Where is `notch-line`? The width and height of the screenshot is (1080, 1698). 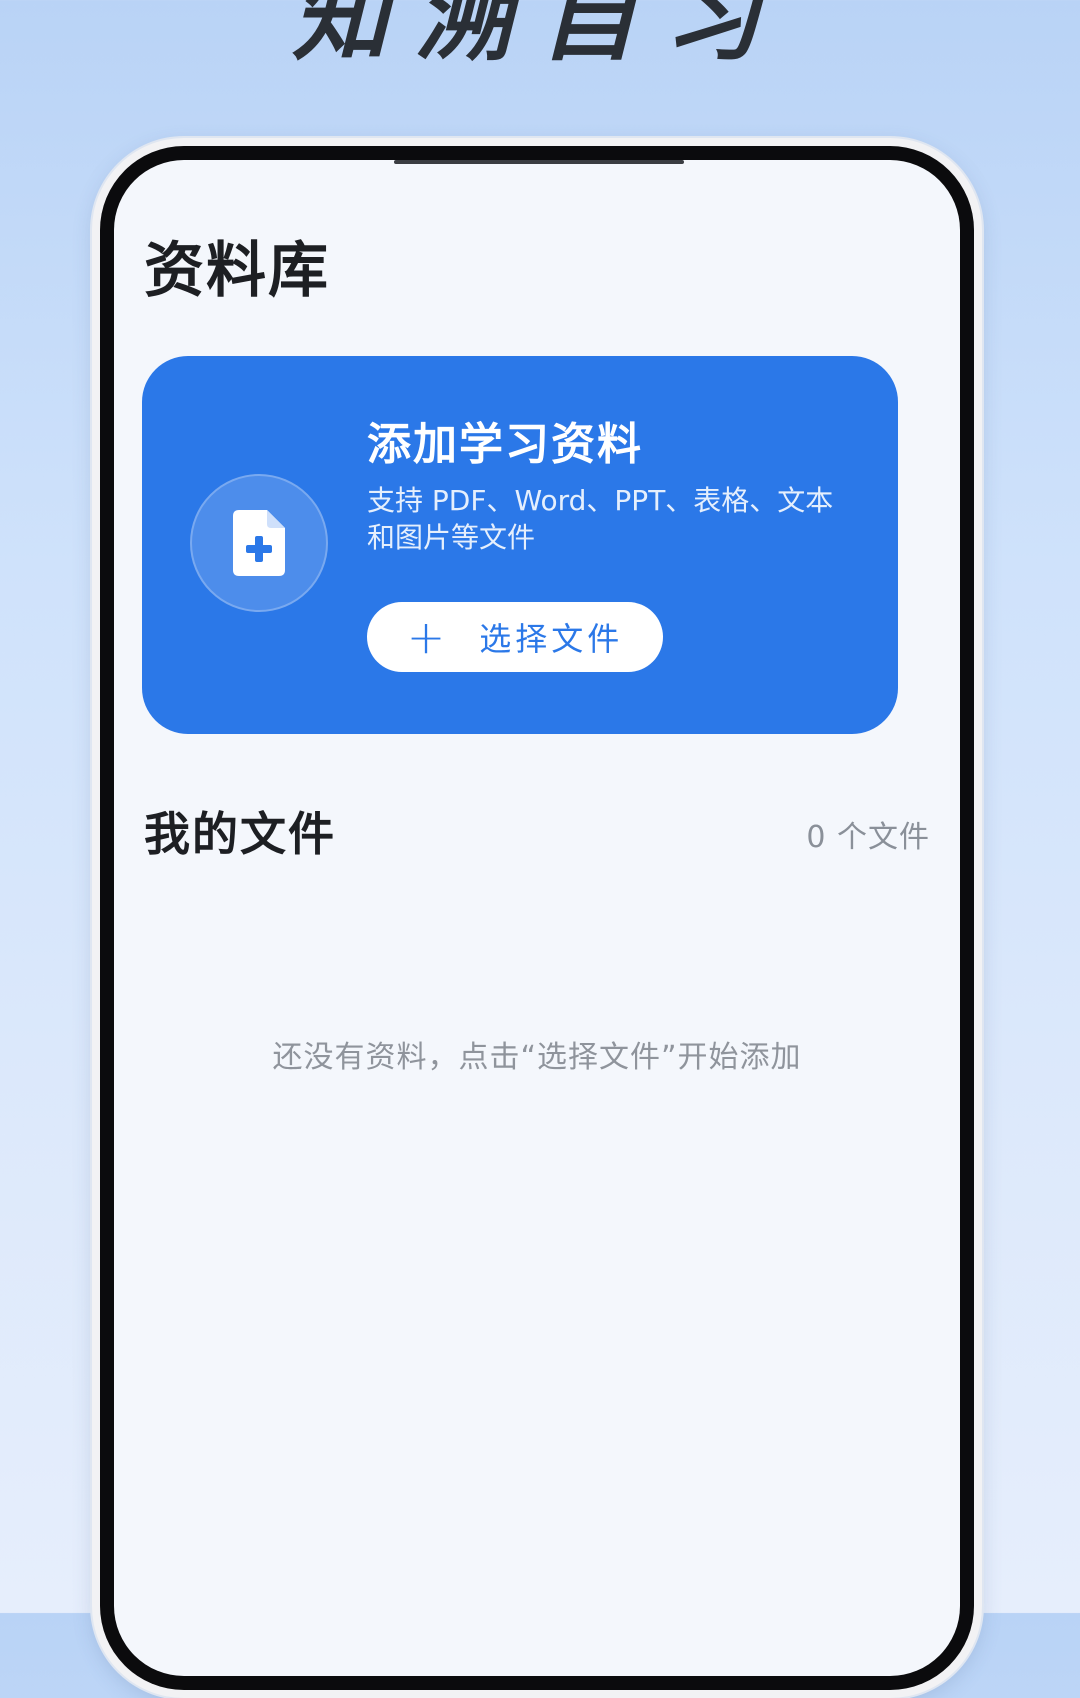 notch-line is located at coordinates (539, 162).